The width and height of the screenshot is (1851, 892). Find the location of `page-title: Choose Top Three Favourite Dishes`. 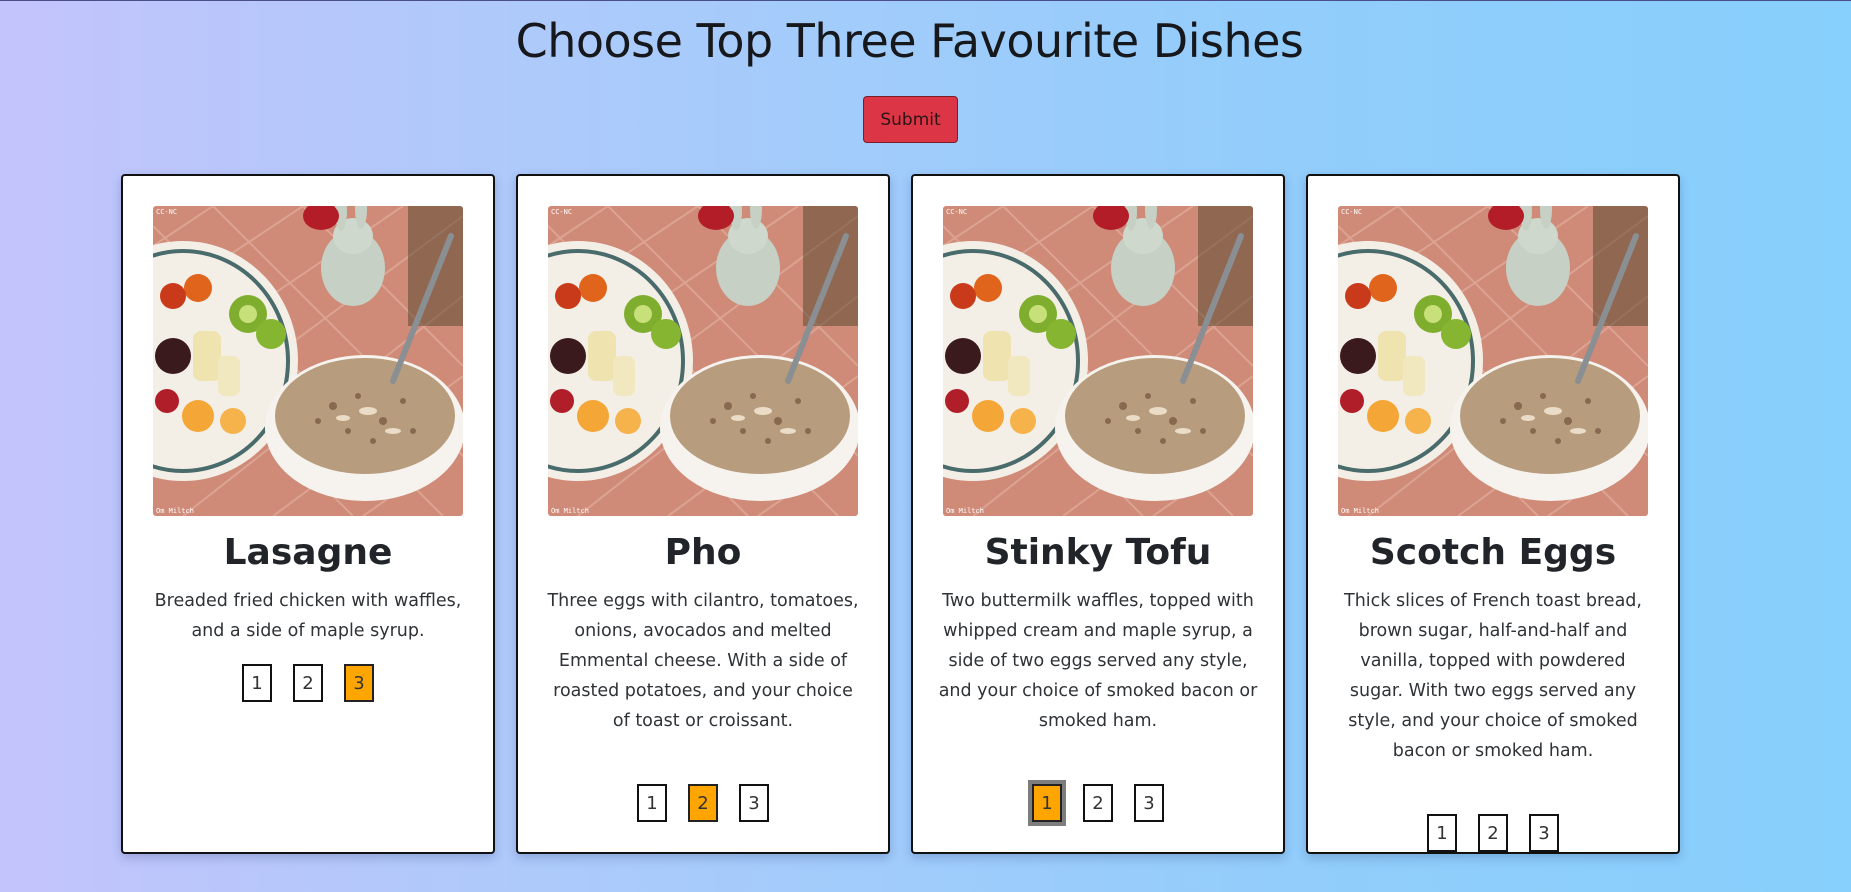

page-title: Choose Top Three Favourite Dishes is located at coordinates (909, 41).